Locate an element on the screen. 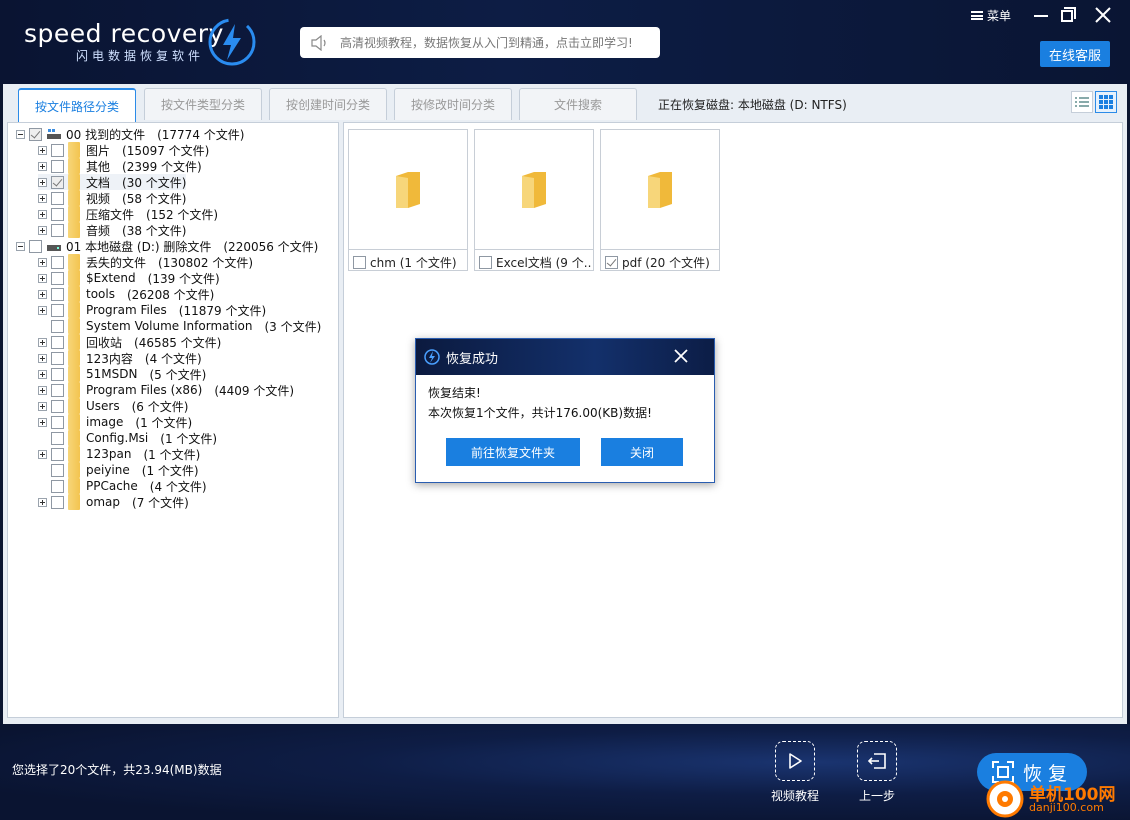 The image size is (1130, 820). menu-button: 菜单 is located at coordinates (991, 15).